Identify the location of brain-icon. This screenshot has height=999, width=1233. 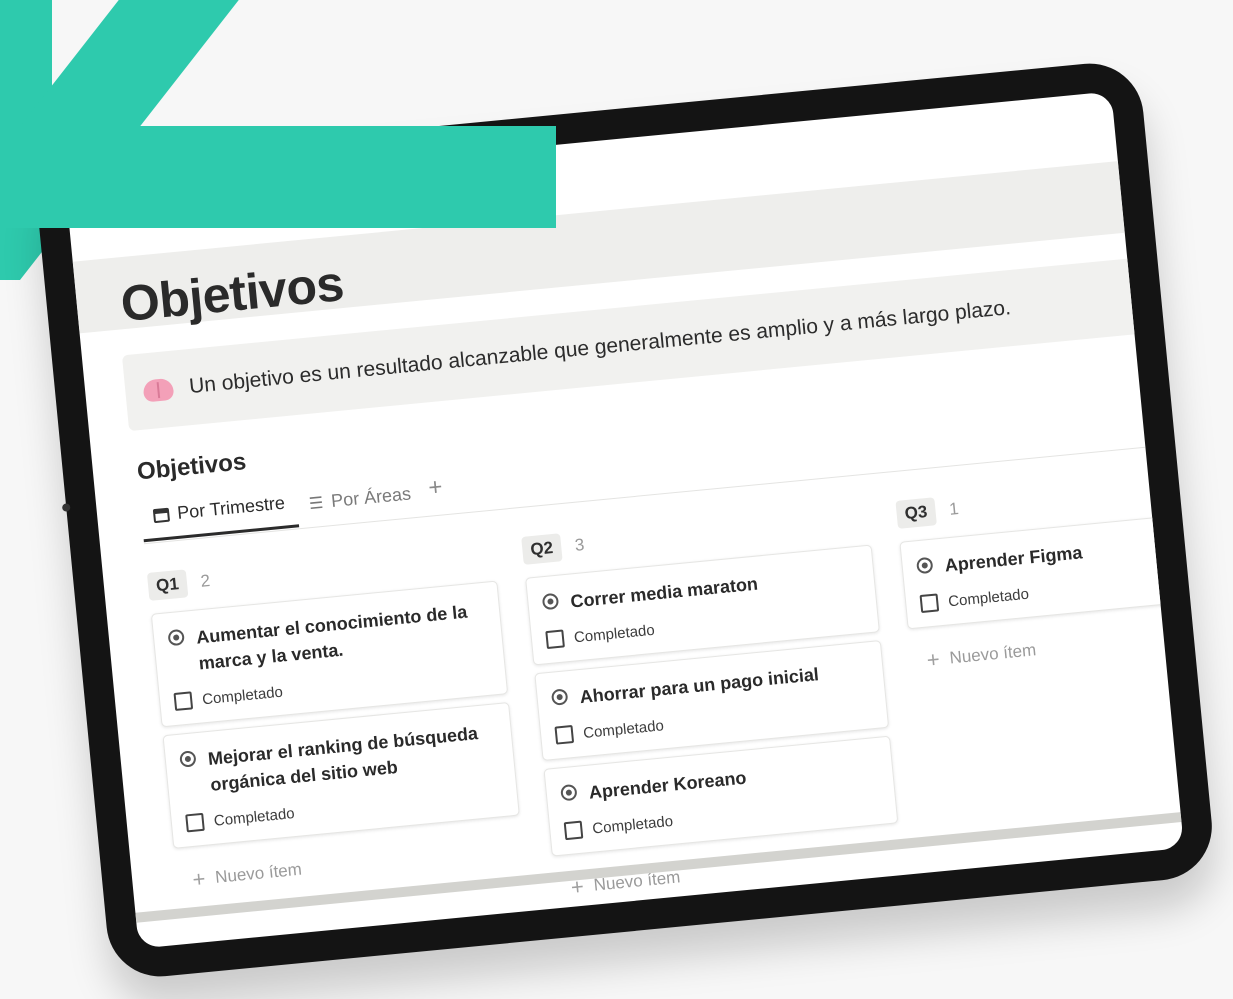
(158, 390).